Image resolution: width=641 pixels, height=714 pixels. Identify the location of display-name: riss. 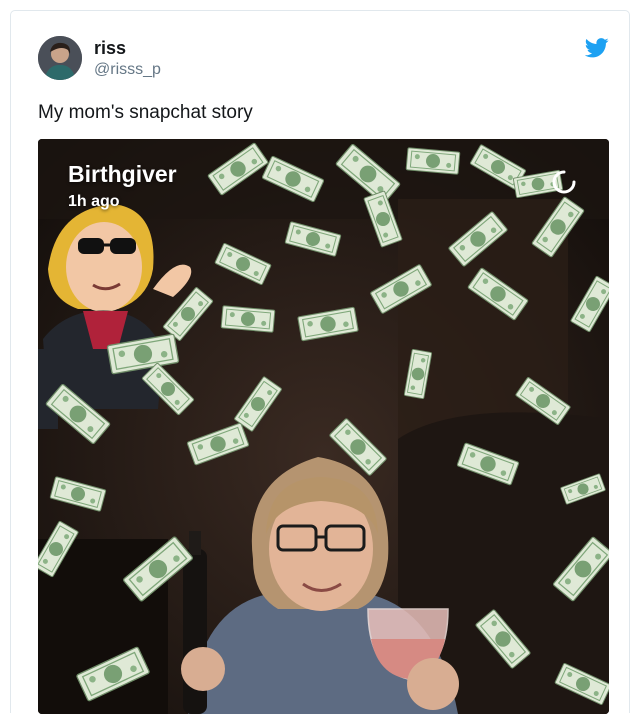
(110, 48).